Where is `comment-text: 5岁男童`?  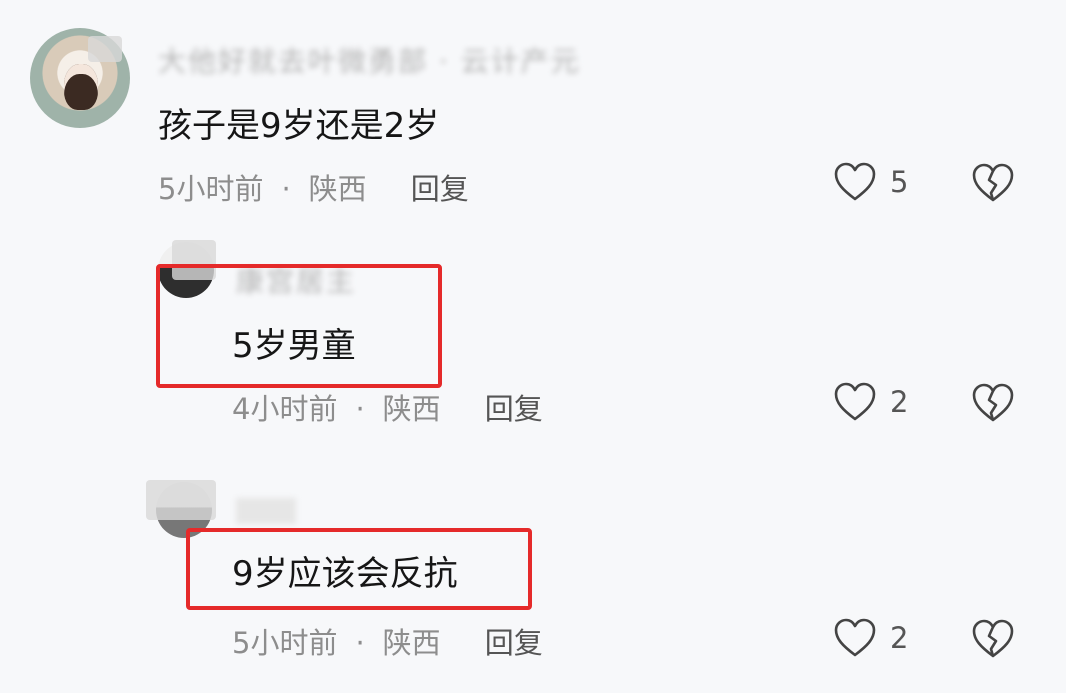 comment-text: 5岁男童 is located at coordinates (294, 346).